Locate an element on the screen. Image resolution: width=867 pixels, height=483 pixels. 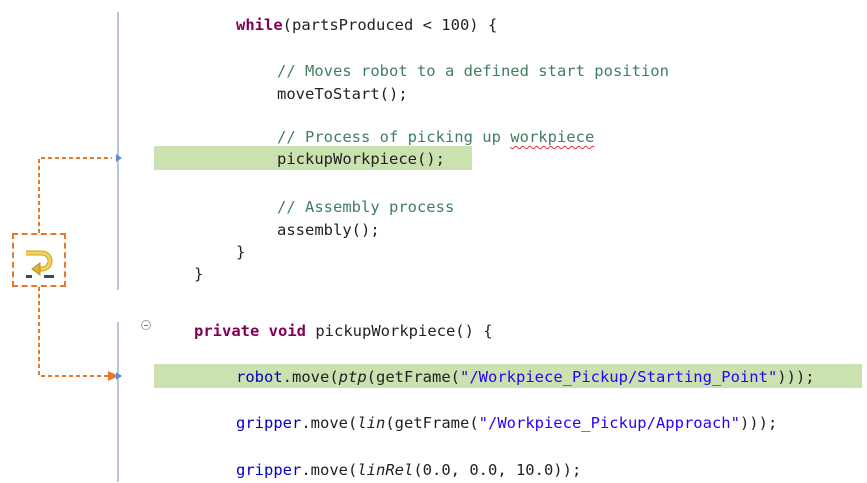
code-token: private is located at coordinates (227, 331).